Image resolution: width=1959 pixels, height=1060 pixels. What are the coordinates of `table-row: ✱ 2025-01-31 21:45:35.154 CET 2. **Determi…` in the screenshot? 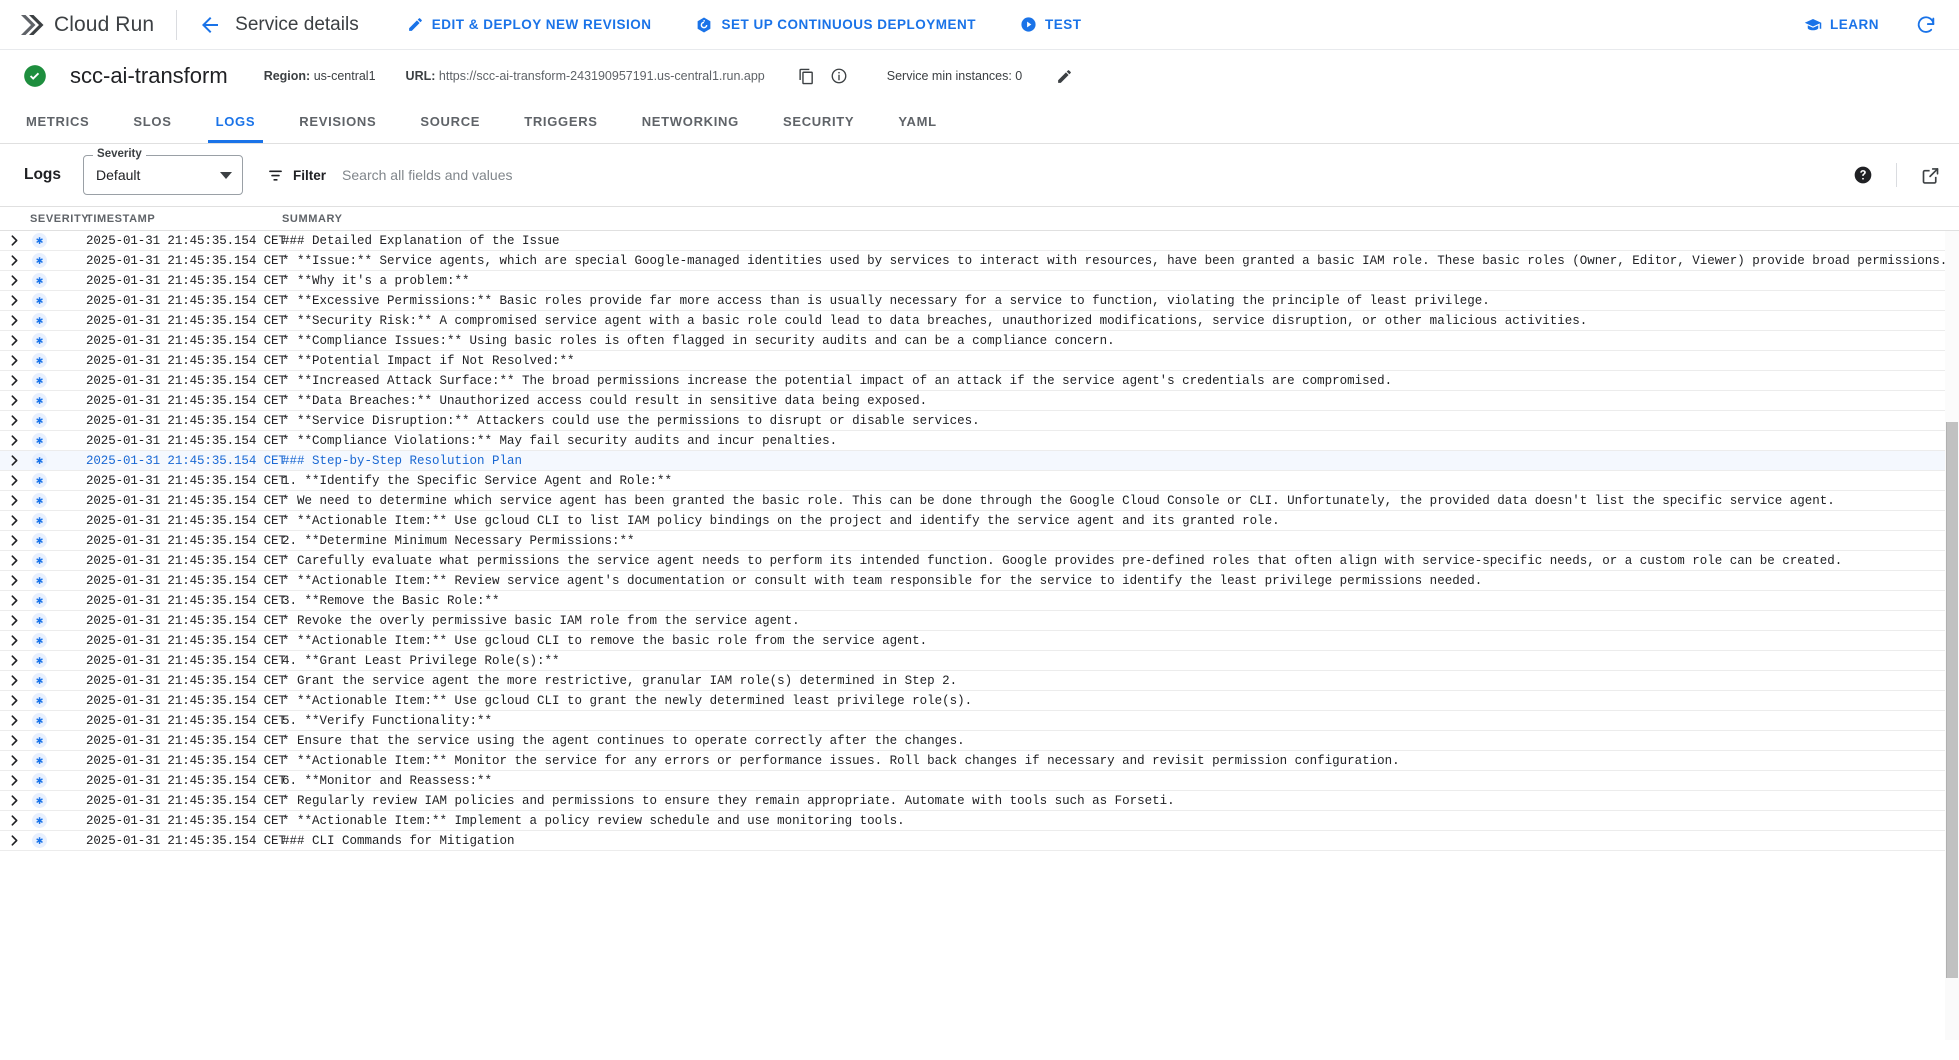 It's located at (979, 541).